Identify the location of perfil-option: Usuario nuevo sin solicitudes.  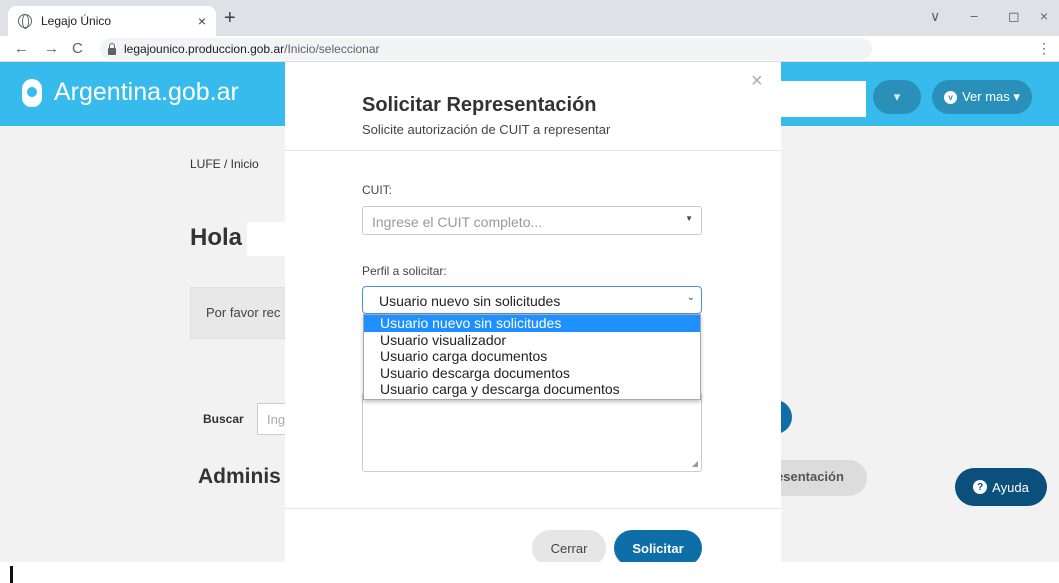
(532, 323).